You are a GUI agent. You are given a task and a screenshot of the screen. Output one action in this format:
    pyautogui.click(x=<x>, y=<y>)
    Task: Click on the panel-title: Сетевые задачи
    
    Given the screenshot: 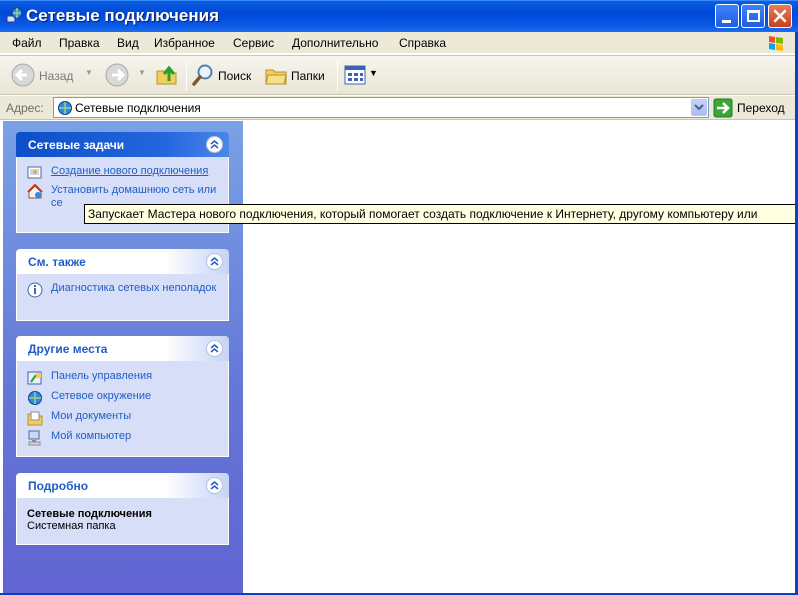 What is the action you would take?
    pyautogui.click(x=76, y=145)
    